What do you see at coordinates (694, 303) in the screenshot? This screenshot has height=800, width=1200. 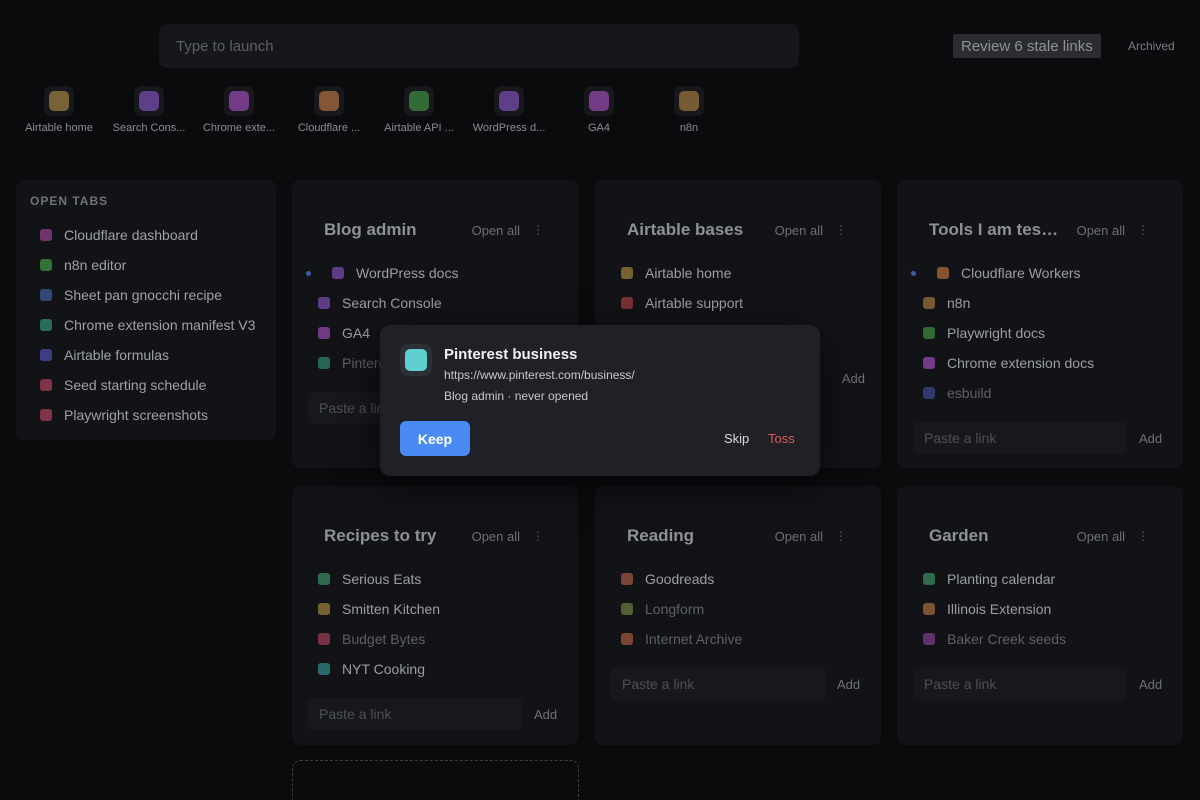 I see `link-label: Airtable support` at bounding box center [694, 303].